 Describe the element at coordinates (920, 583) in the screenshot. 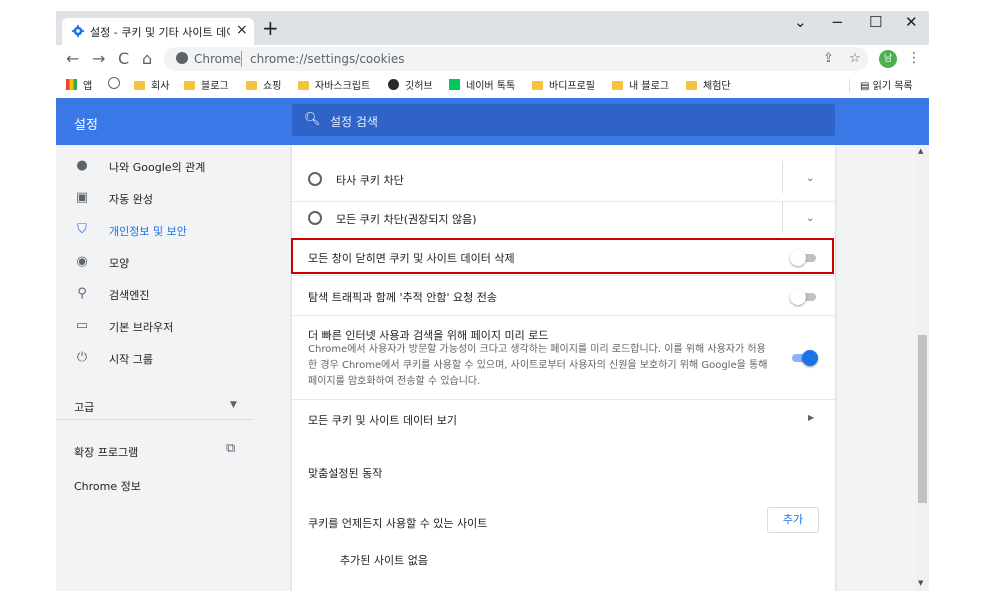

I see `scroll-down-icon: ▼` at that location.